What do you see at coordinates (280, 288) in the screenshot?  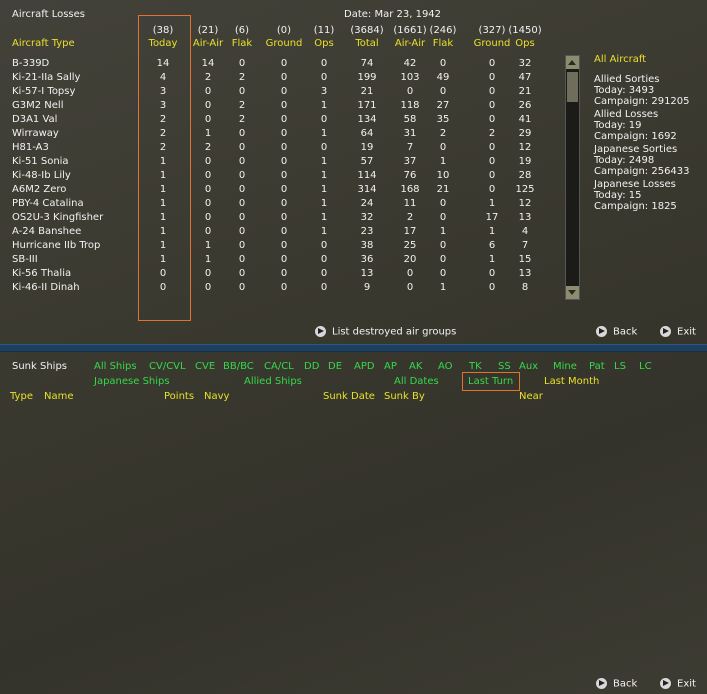 I see `table-row: Ki-46-II Dinah 0 0 0 0 0 9 0 1 0 8` at bounding box center [280, 288].